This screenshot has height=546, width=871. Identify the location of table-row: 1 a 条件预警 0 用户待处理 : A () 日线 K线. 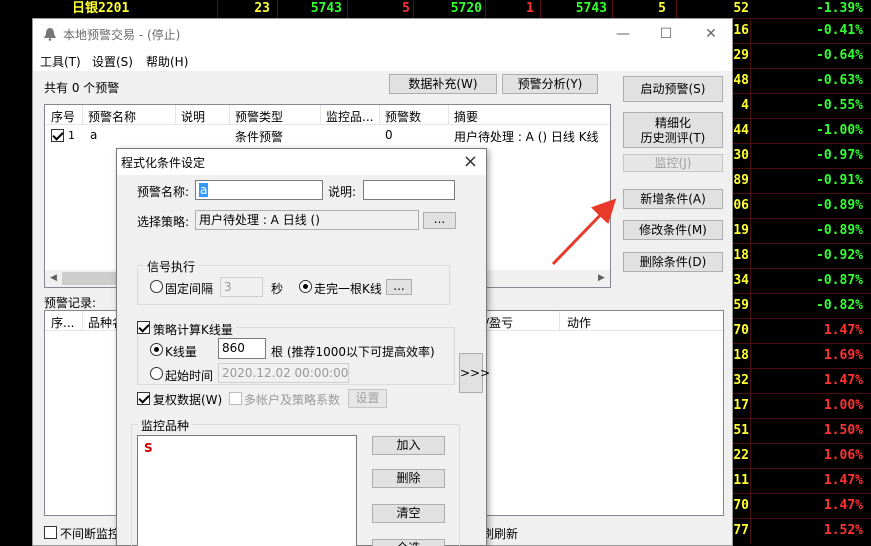
(327, 135).